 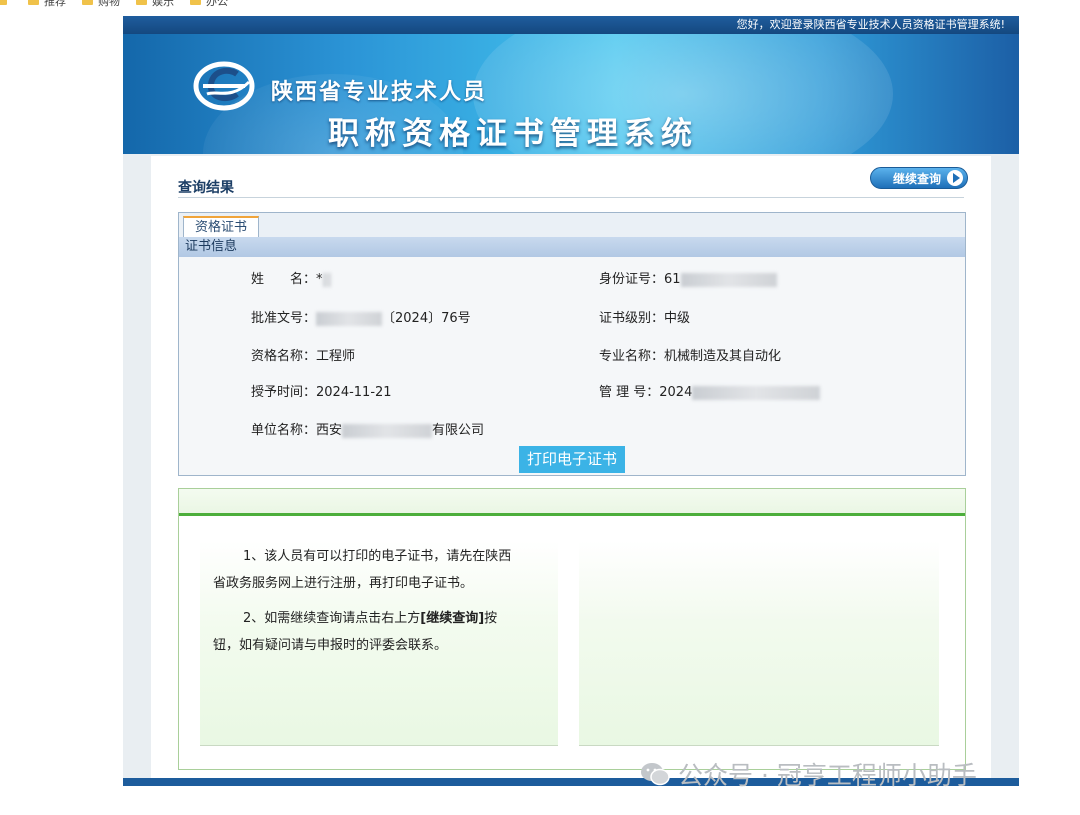 What do you see at coordinates (221, 226) in the screenshot?
I see `tab-qualification-certificate: 资格证书` at bounding box center [221, 226].